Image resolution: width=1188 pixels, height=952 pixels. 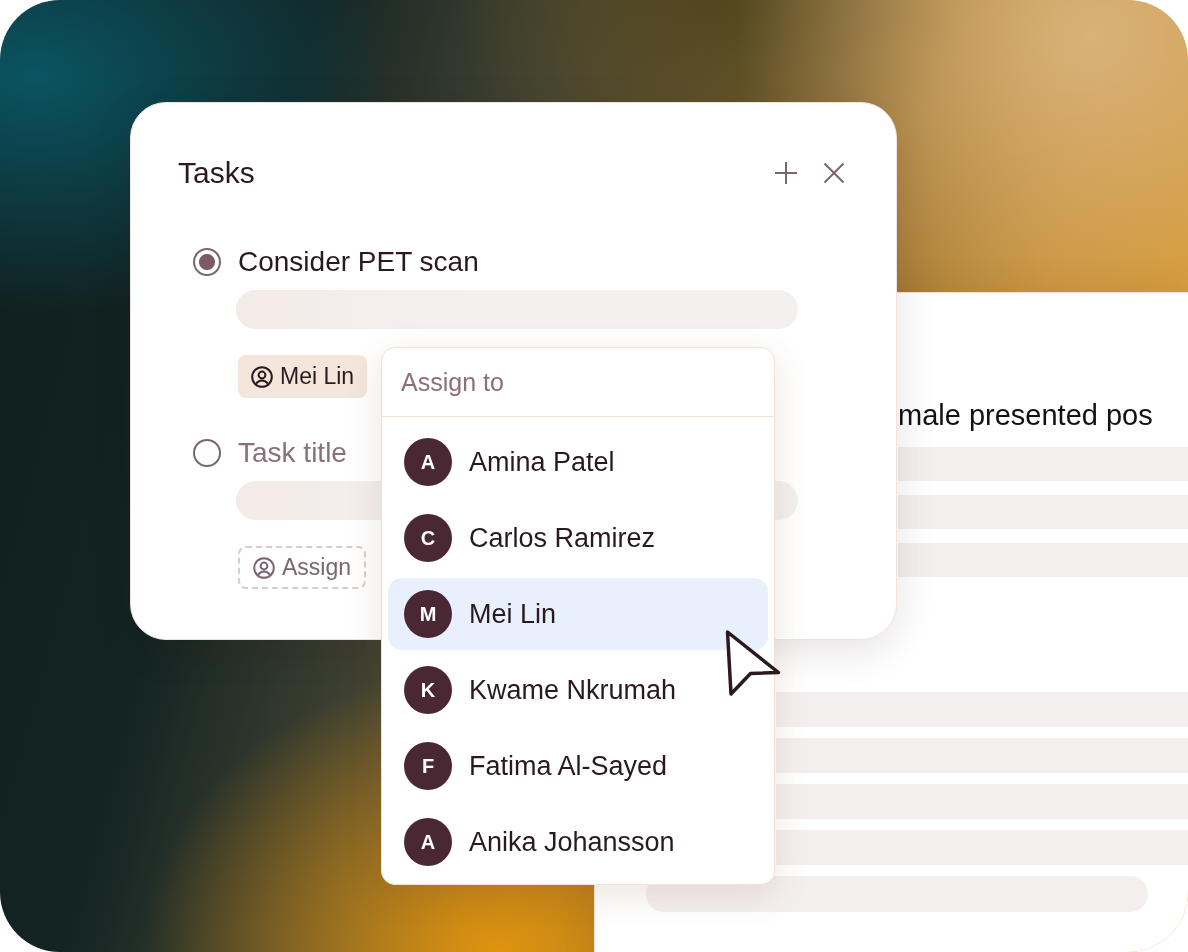 What do you see at coordinates (302, 567) in the screenshot?
I see `assignee-chip: Assign` at bounding box center [302, 567].